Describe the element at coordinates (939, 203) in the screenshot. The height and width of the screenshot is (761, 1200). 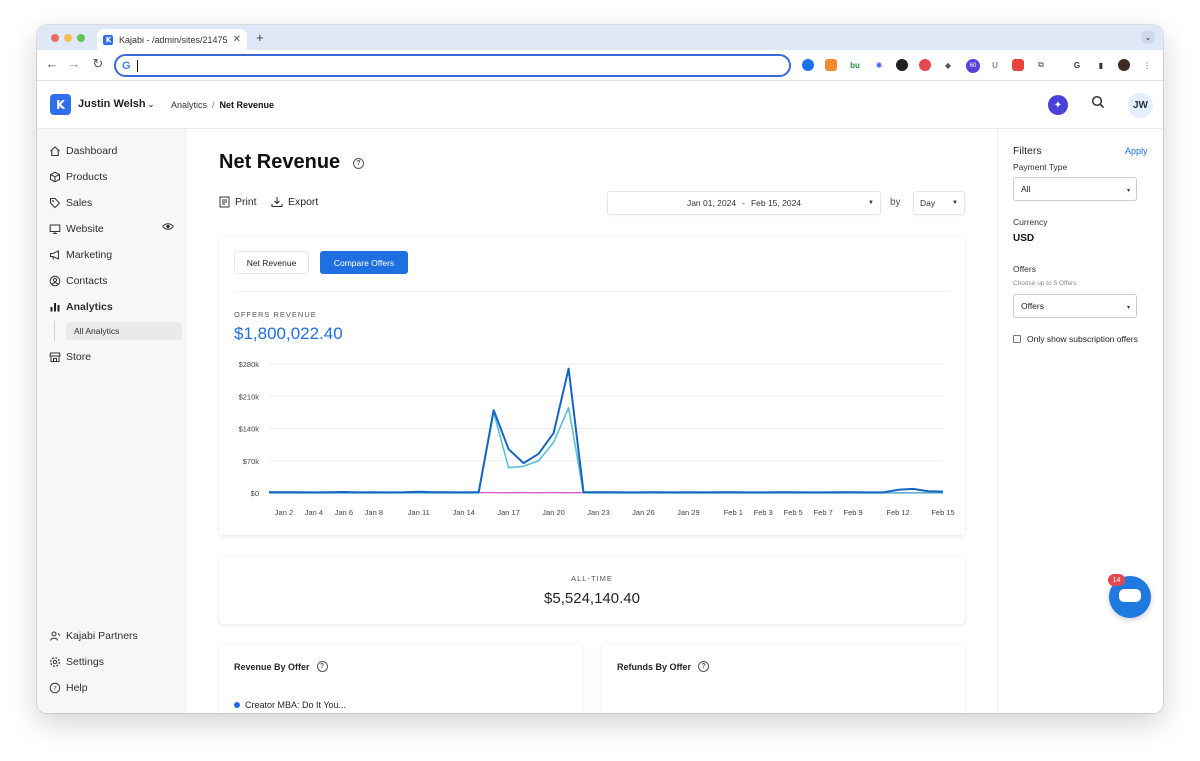
I see `interval-select: Day ▼` at that location.